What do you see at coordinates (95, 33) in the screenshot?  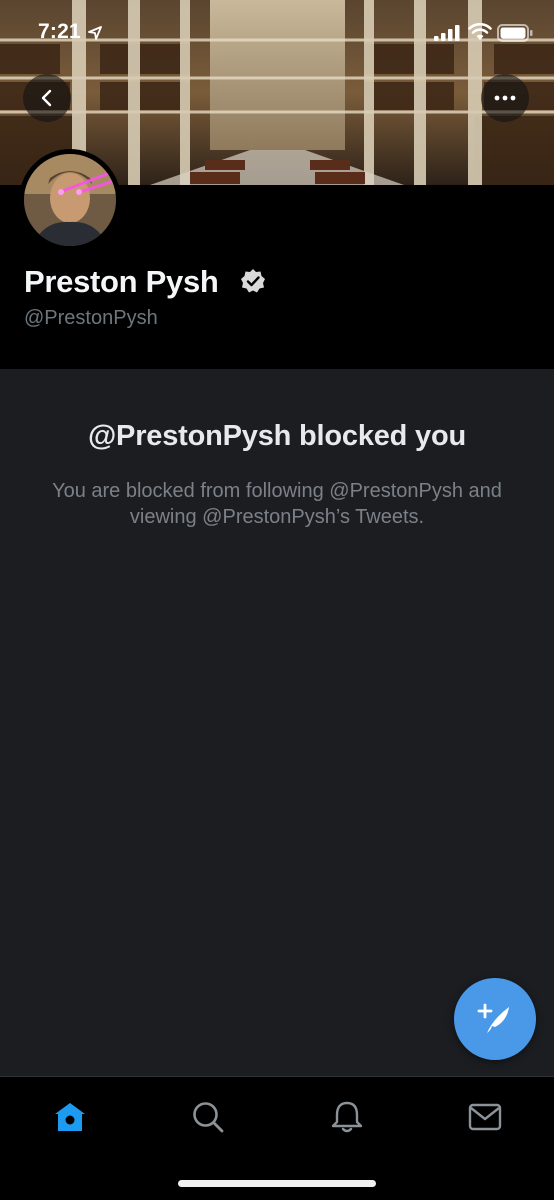 I see `location-arrow-icon` at bounding box center [95, 33].